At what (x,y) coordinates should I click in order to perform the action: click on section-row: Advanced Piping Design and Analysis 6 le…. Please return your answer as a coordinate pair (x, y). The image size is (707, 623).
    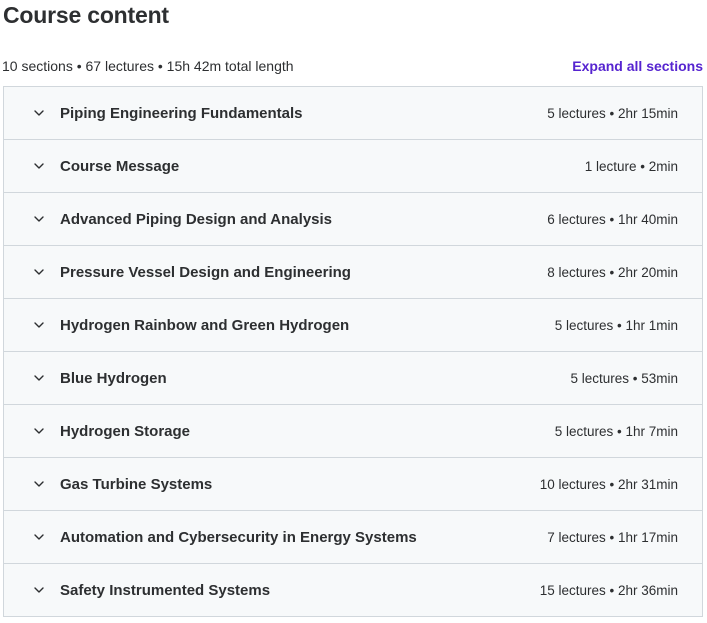
    Looking at the image, I should click on (353, 219).